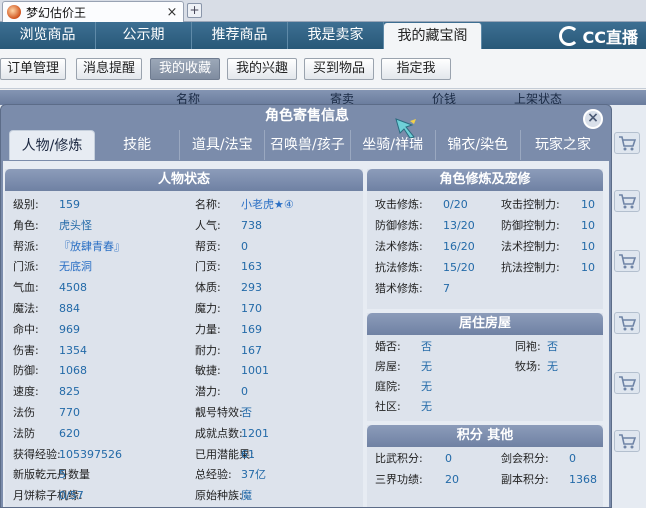 Image resolution: width=646 pixels, height=508 pixels. Describe the element at coordinates (399, 246) in the screenshot. I see `stat-label: 法术修炼:` at that location.